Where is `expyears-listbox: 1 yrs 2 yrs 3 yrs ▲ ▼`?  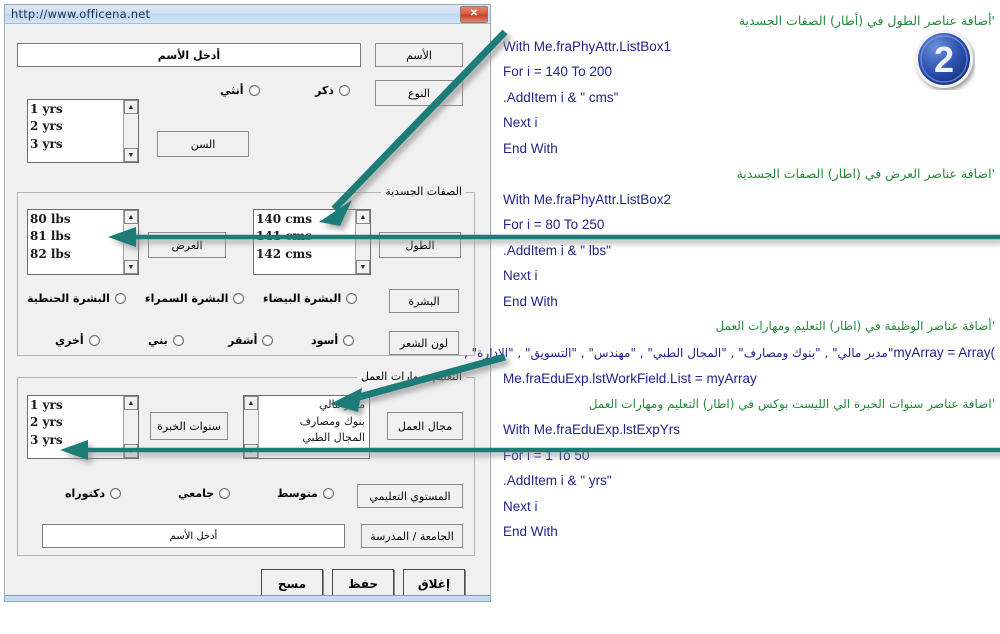 expyears-listbox: 1 yrs 2 yrs 3 yrs ▲ ▼ is located at coordinates (83, 427).